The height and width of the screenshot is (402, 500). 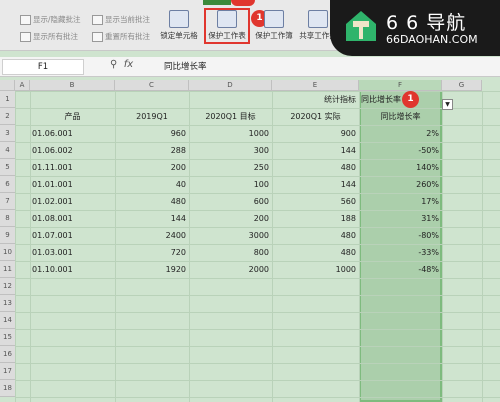 I want to click on row-header-14: 14, so click(x=7, y=320).